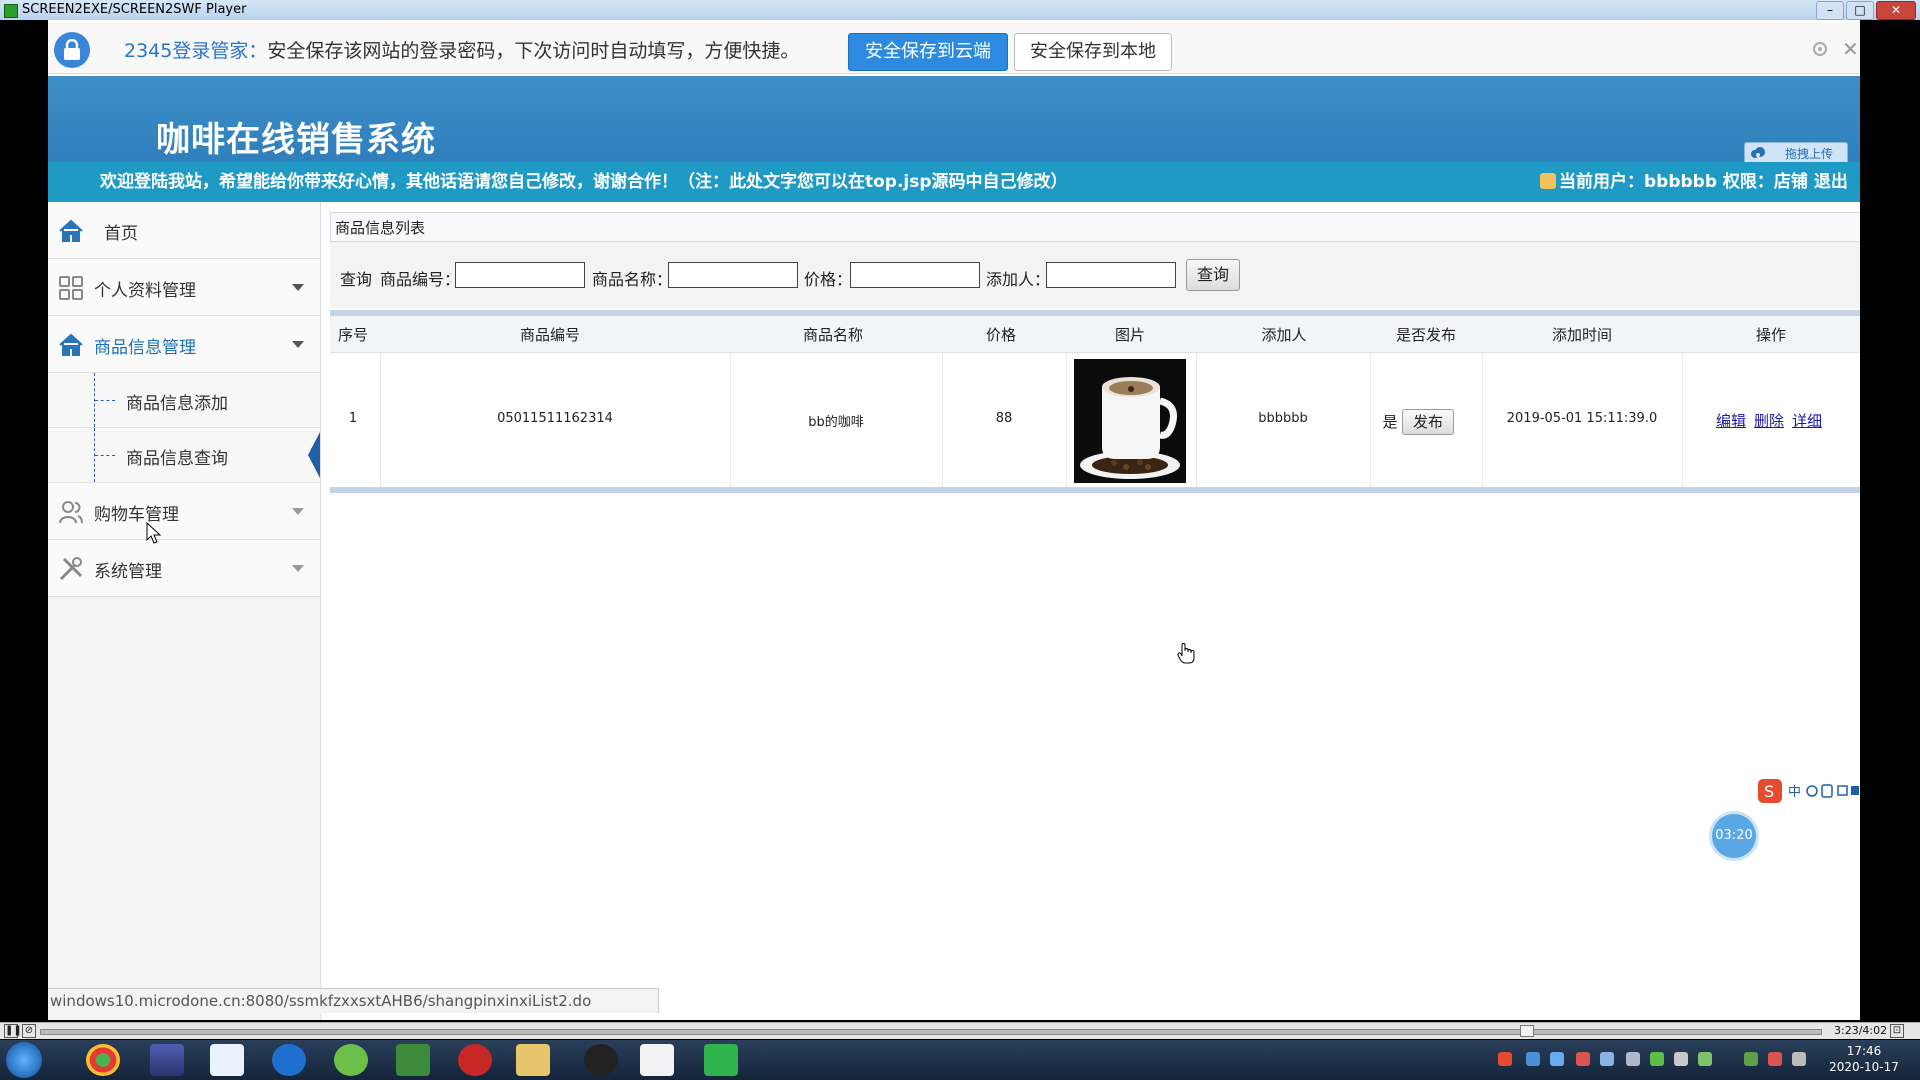 Image resolution: width=1920 pixels, height=1080 pixels. I want to click on sidebar-item-profile: 个人资料管理, so click(184, 287).